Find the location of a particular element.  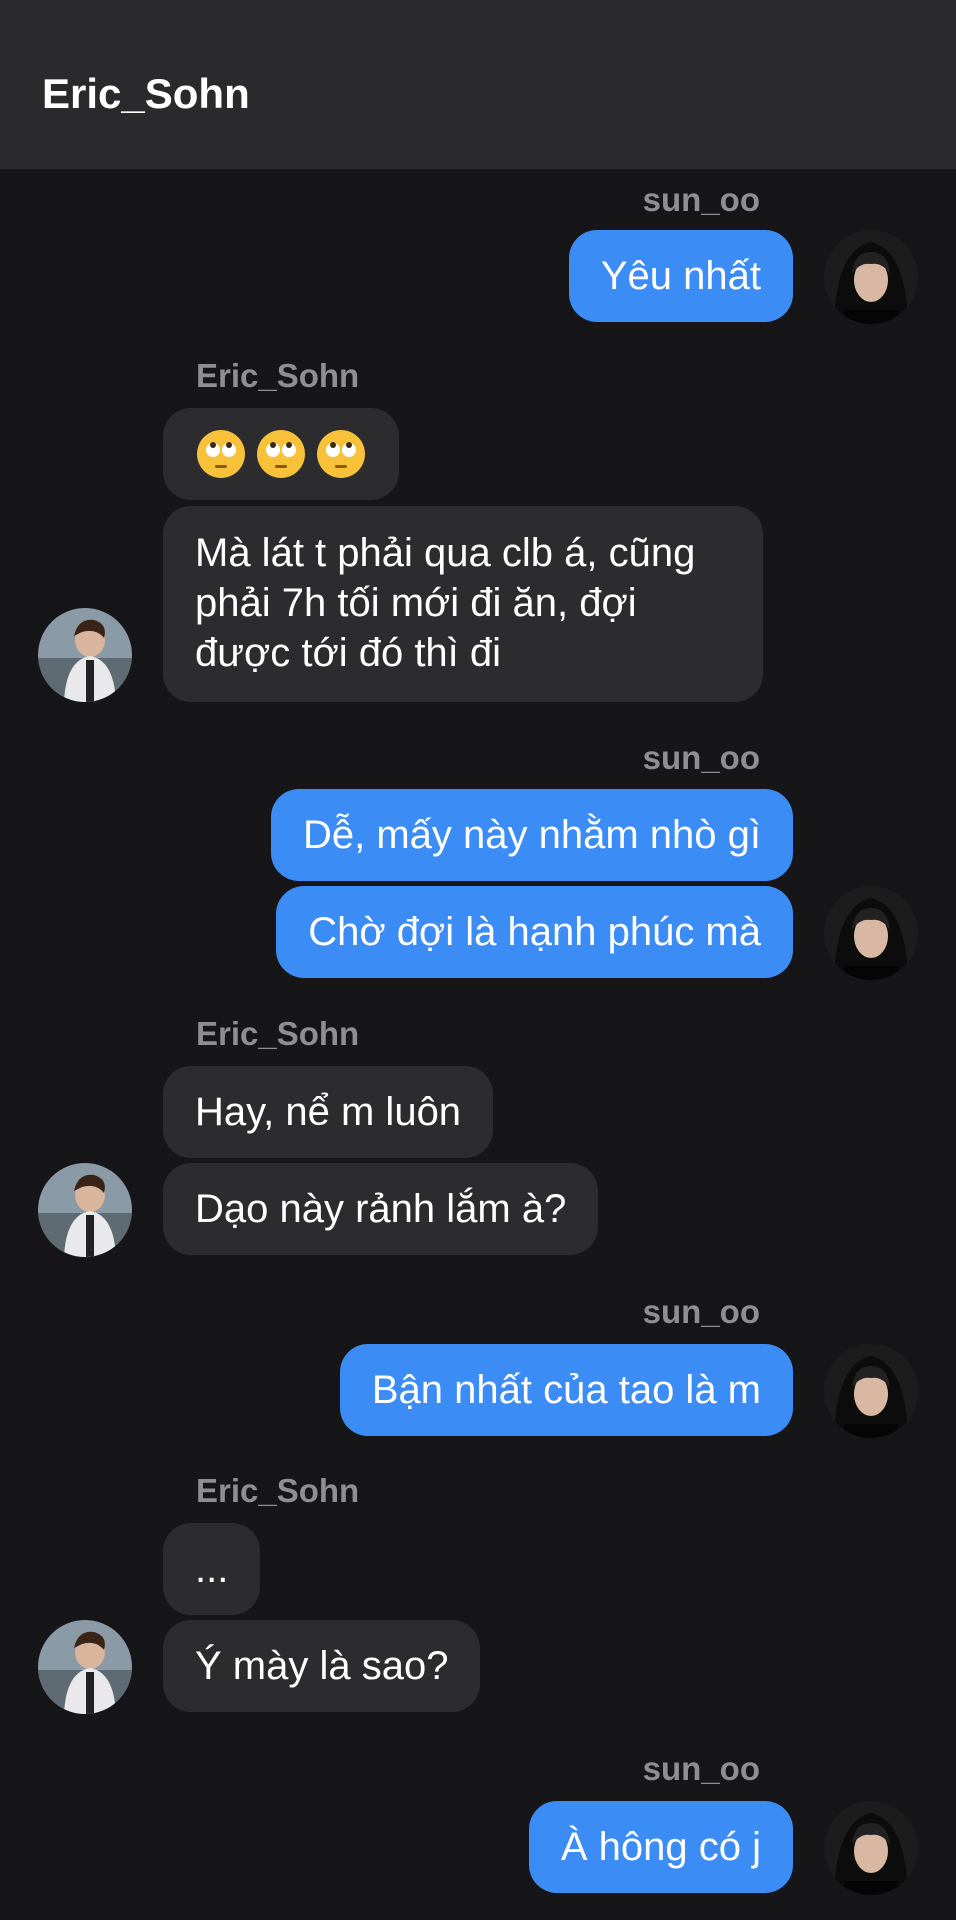

message-bubble-incoming: Hay, nể m luôn is located at coordinates (328, 1112).